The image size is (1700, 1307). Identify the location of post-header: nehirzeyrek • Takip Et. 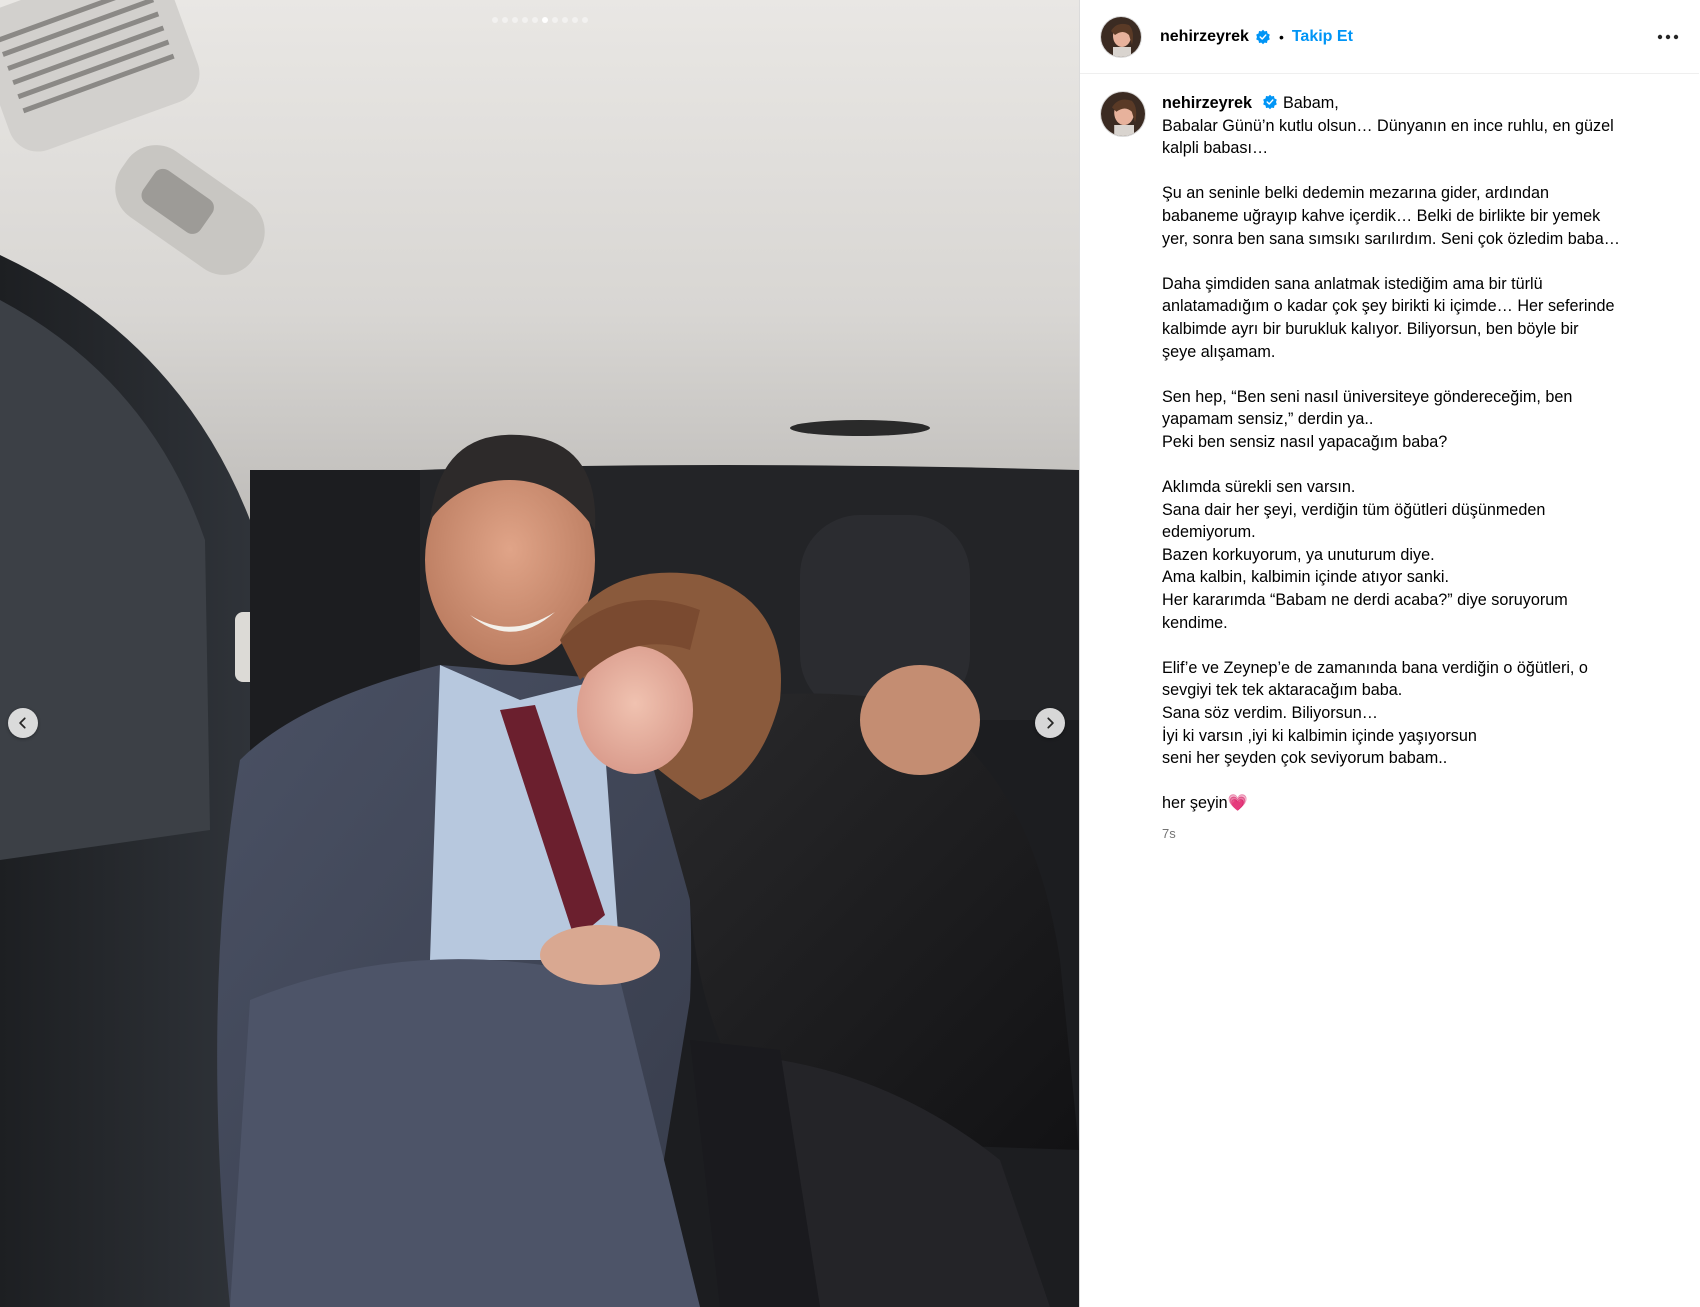
(1389, 37).